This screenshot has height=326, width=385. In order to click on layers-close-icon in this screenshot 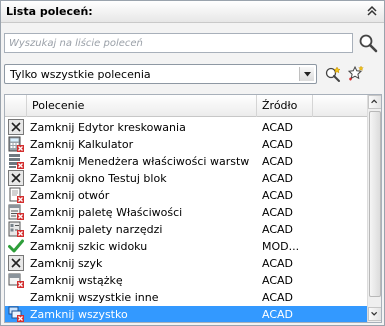, I will do `click(16, 161)`.